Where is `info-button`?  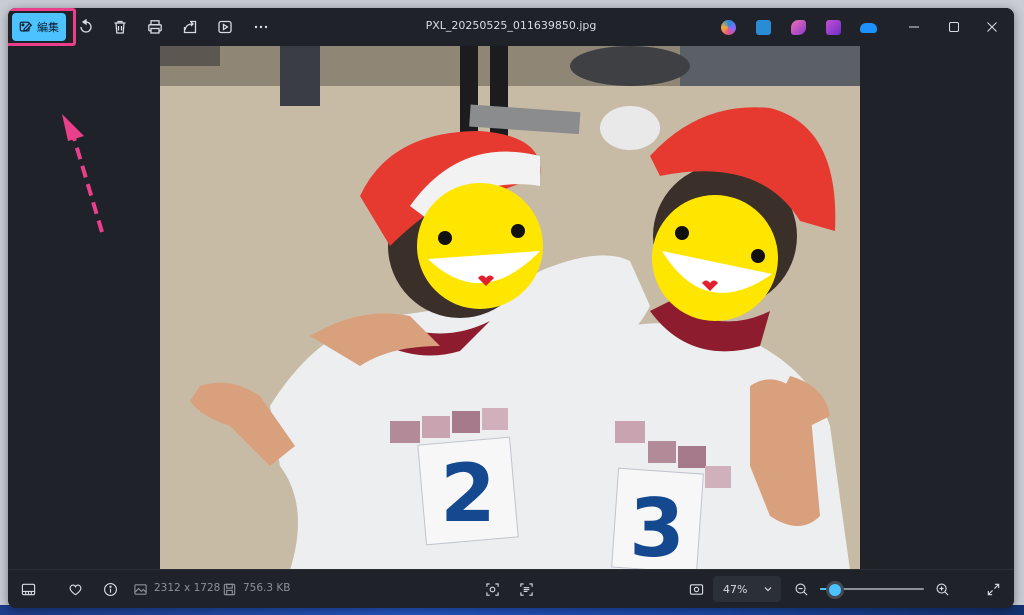 info-button is located at coordinates (110, 589).